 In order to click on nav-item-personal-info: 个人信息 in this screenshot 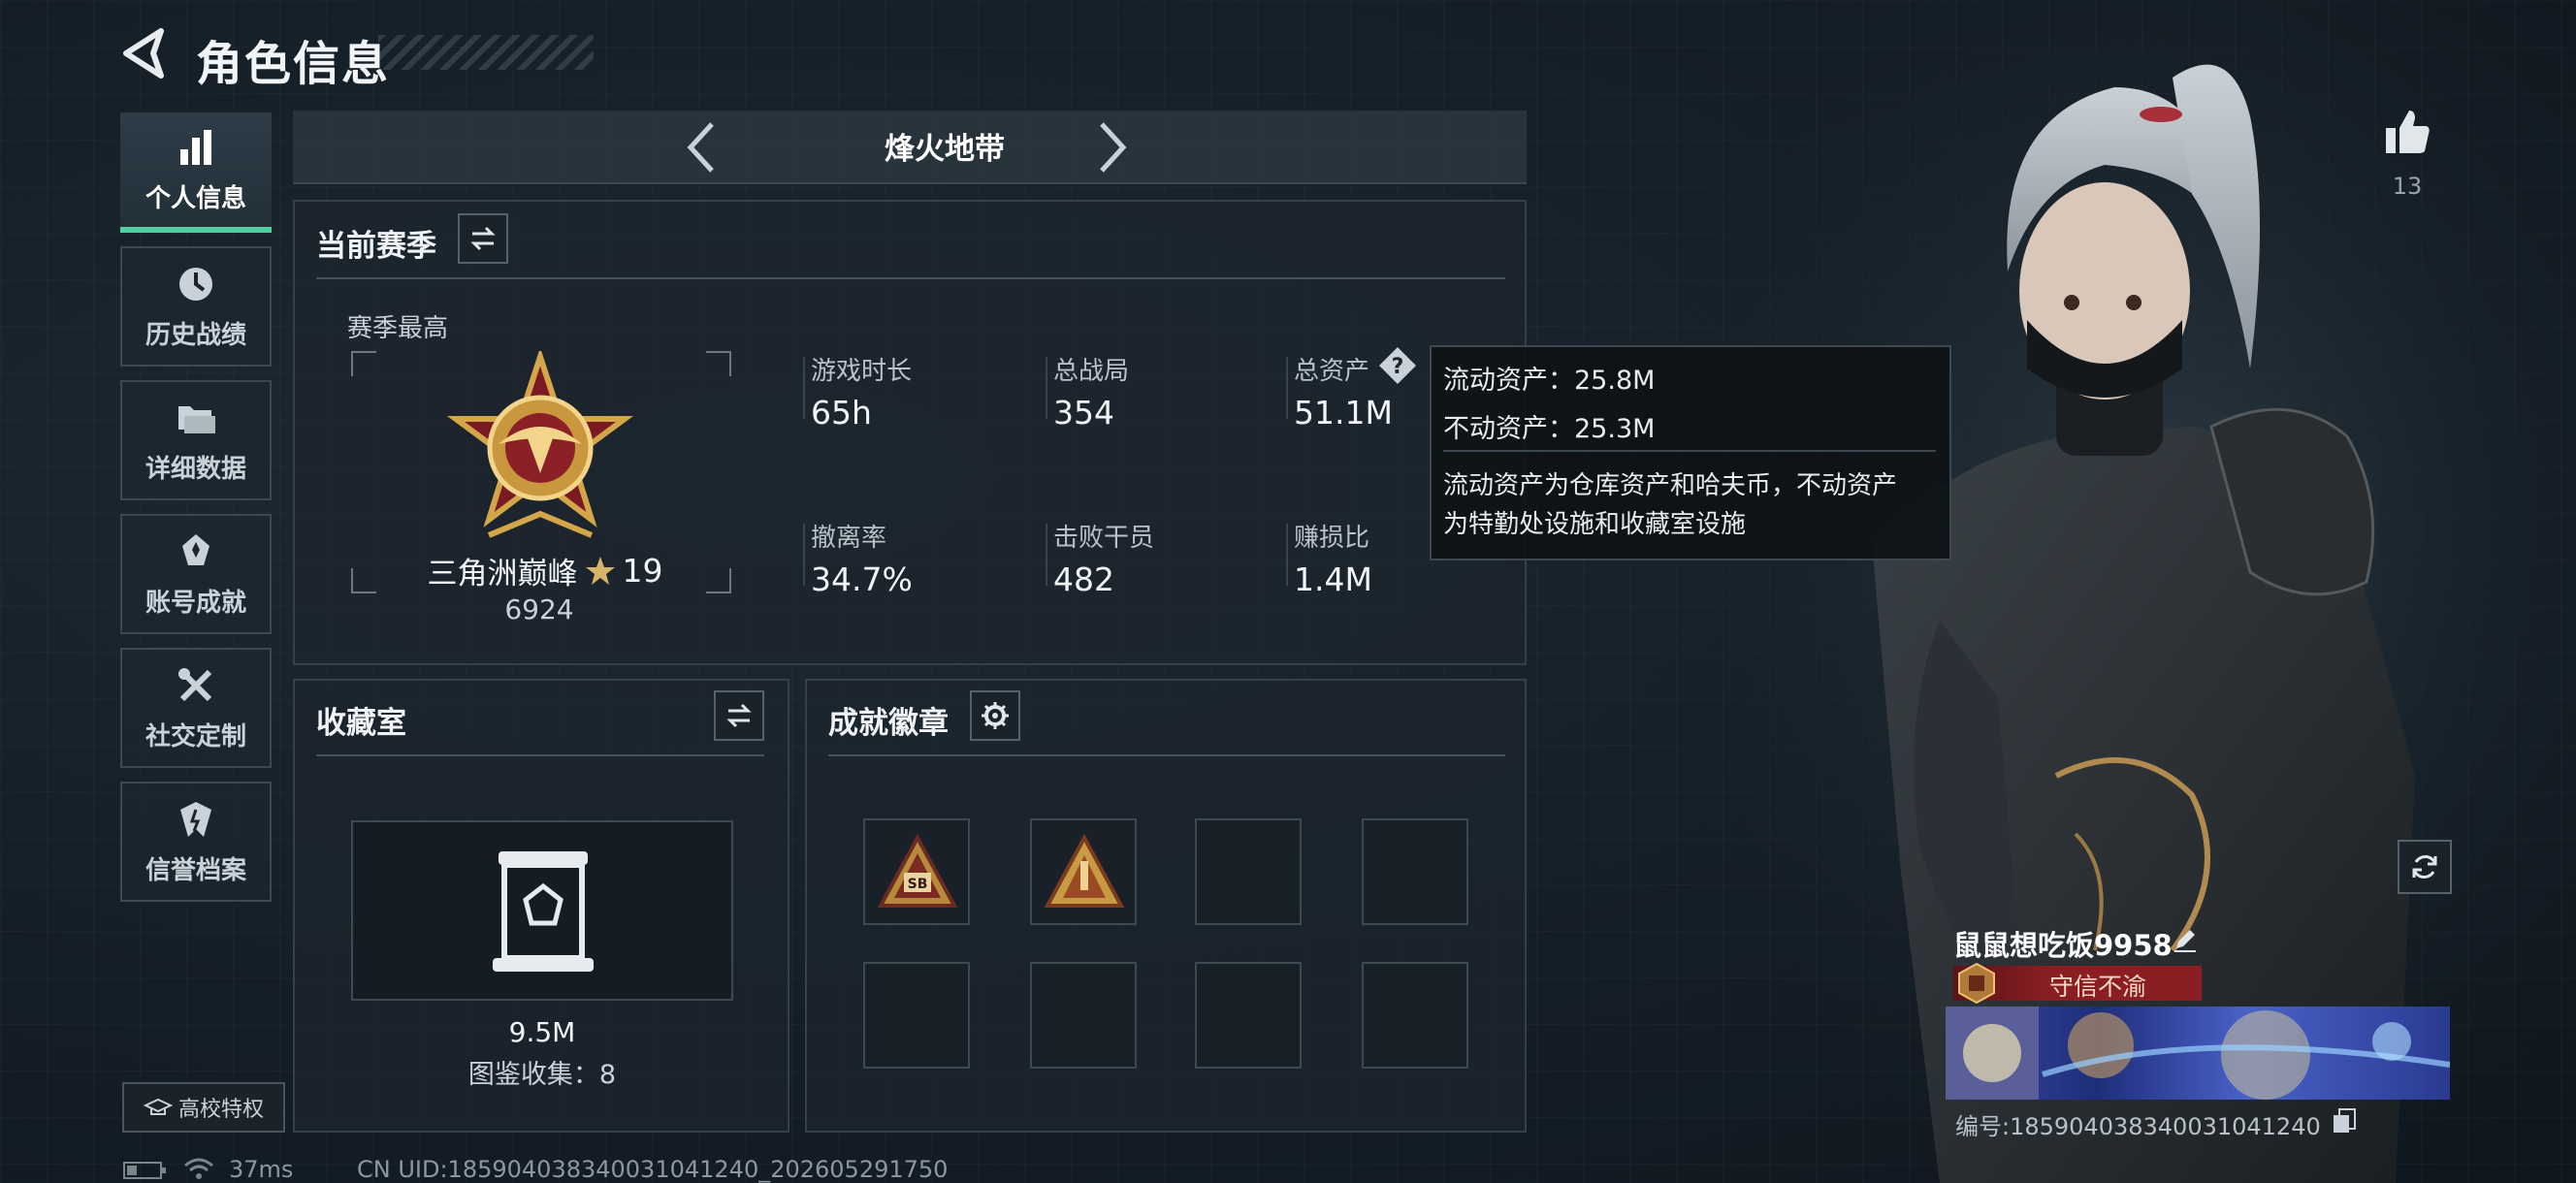, I will do `click(196, 172)`.